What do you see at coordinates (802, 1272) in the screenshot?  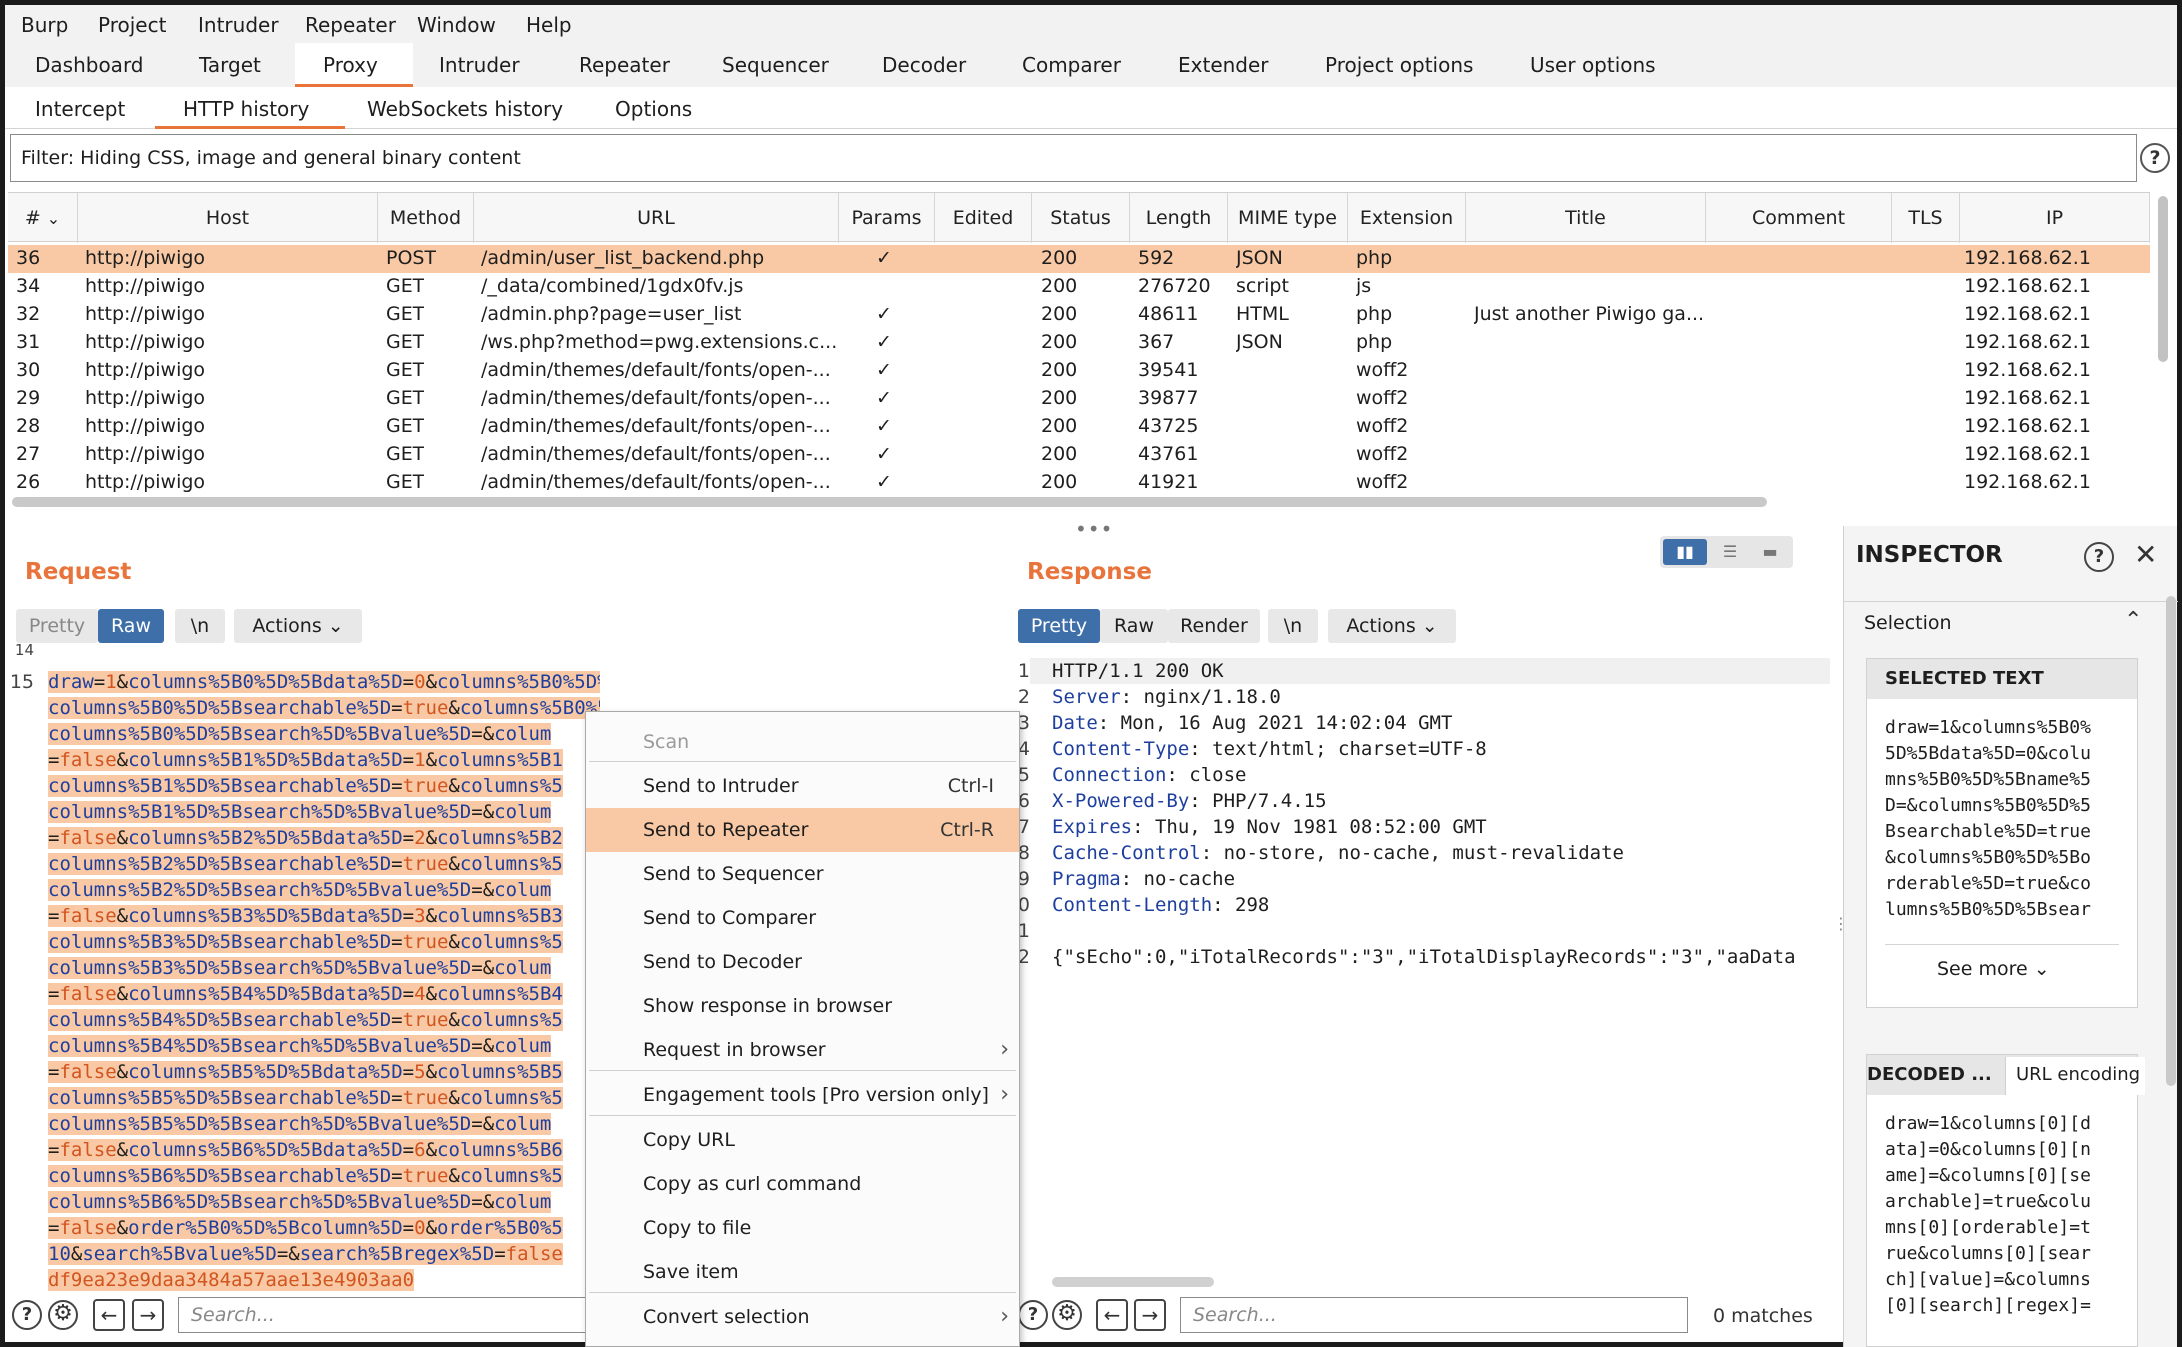 I see `context-menu-item: Save item` at bounding box center [802, 1272].